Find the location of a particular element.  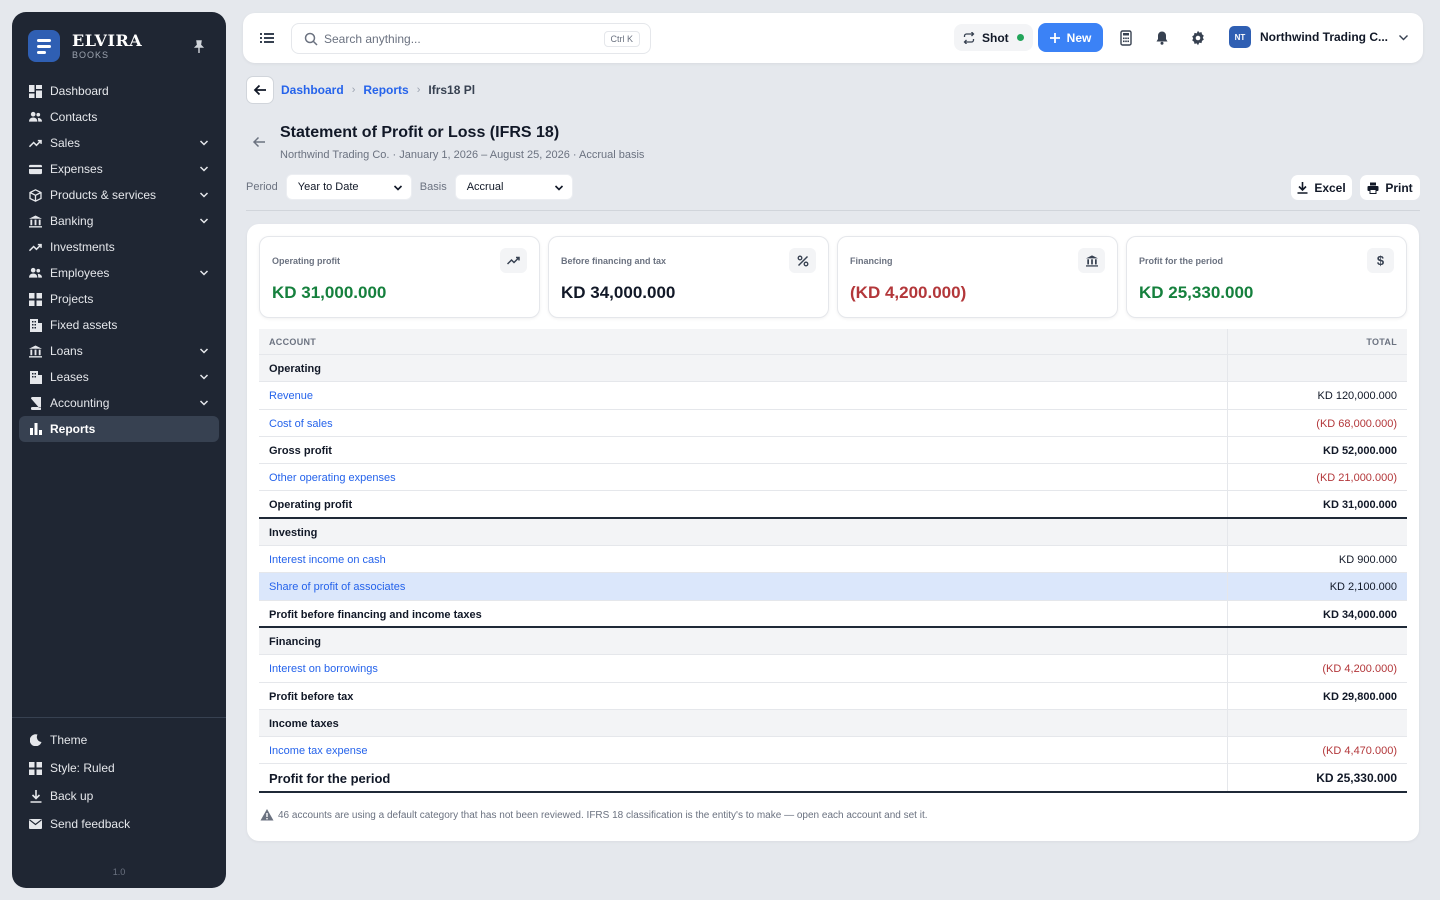

sidebar-item-fixed-assets: Fixed assets is located at coordinates (119, 325).